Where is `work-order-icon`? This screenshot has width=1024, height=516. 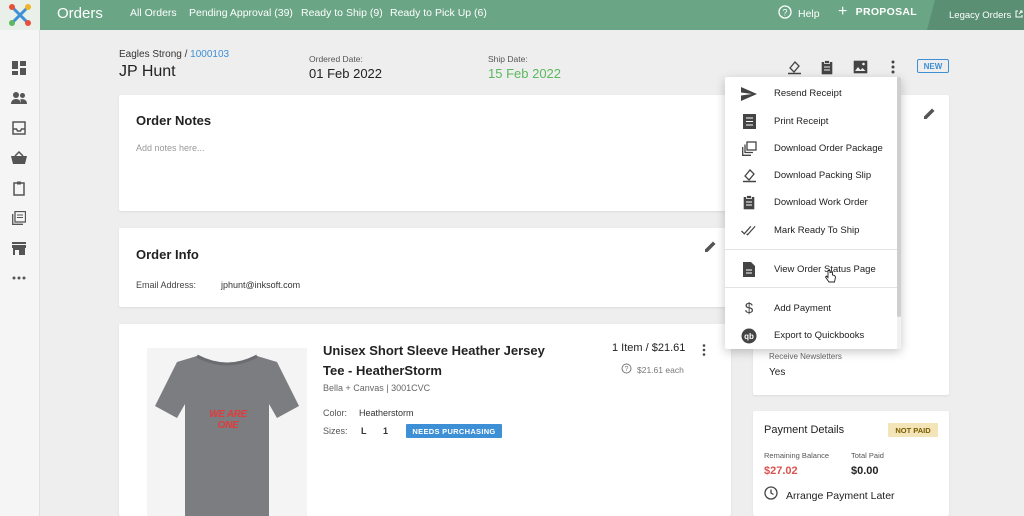 work-order-icon is located at coordinates (827, 67).